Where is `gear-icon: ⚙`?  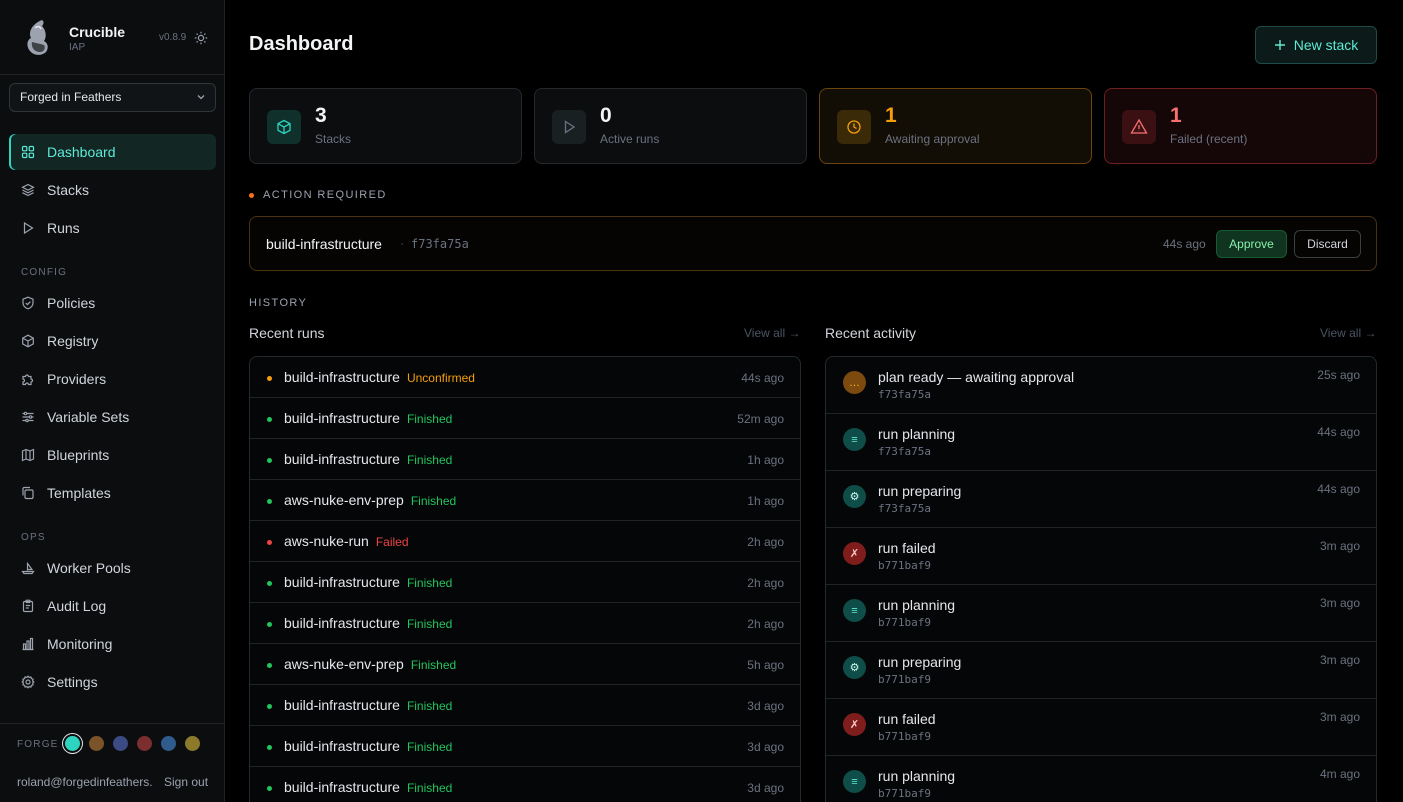 gear-icon: ⚙ is located at coordinates (854, 667).